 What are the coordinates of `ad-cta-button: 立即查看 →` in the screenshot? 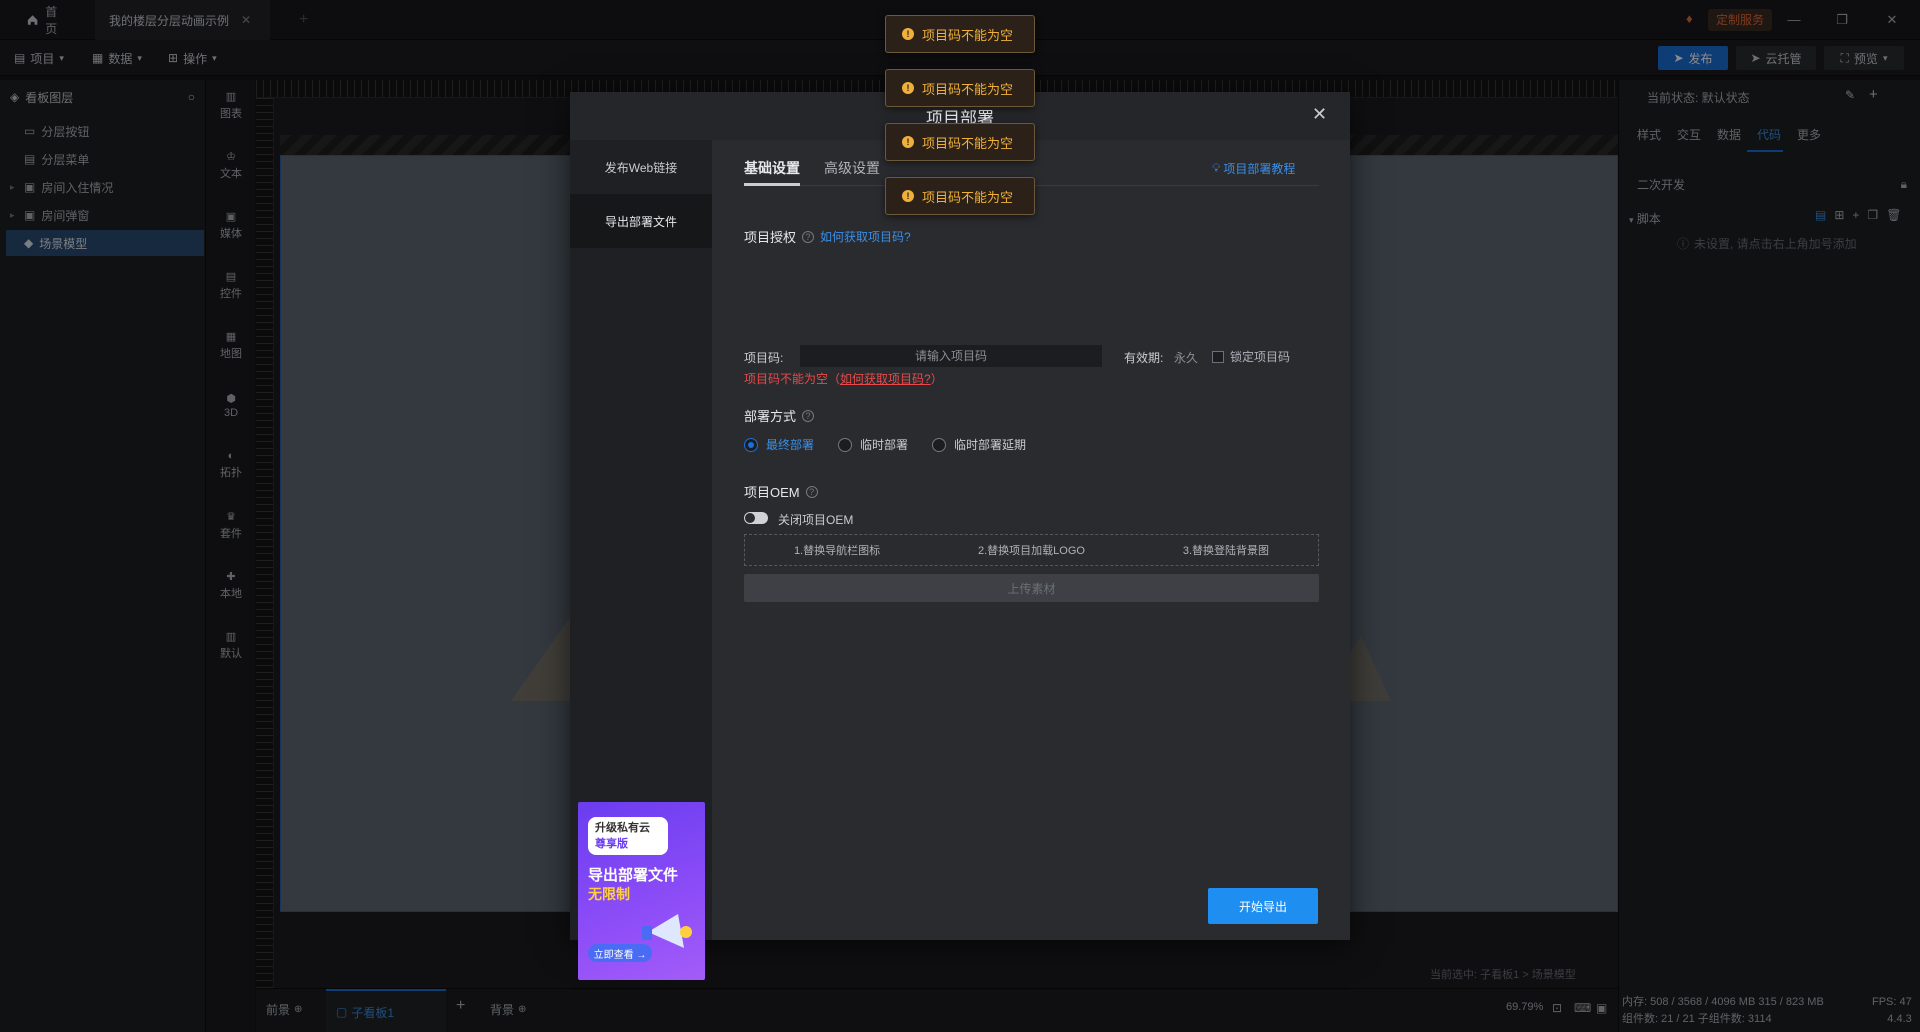 It's located at (620, 953).